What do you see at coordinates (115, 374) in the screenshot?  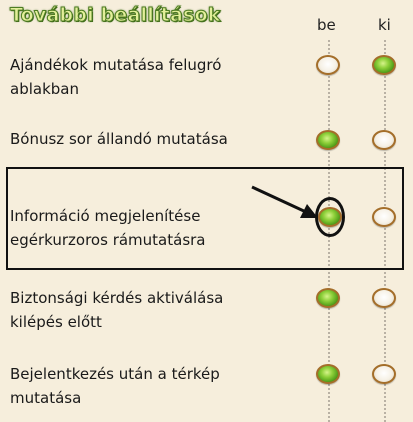 I see `label-line: Bejelentkezés után a térkép` at bounding box center [115, 374].